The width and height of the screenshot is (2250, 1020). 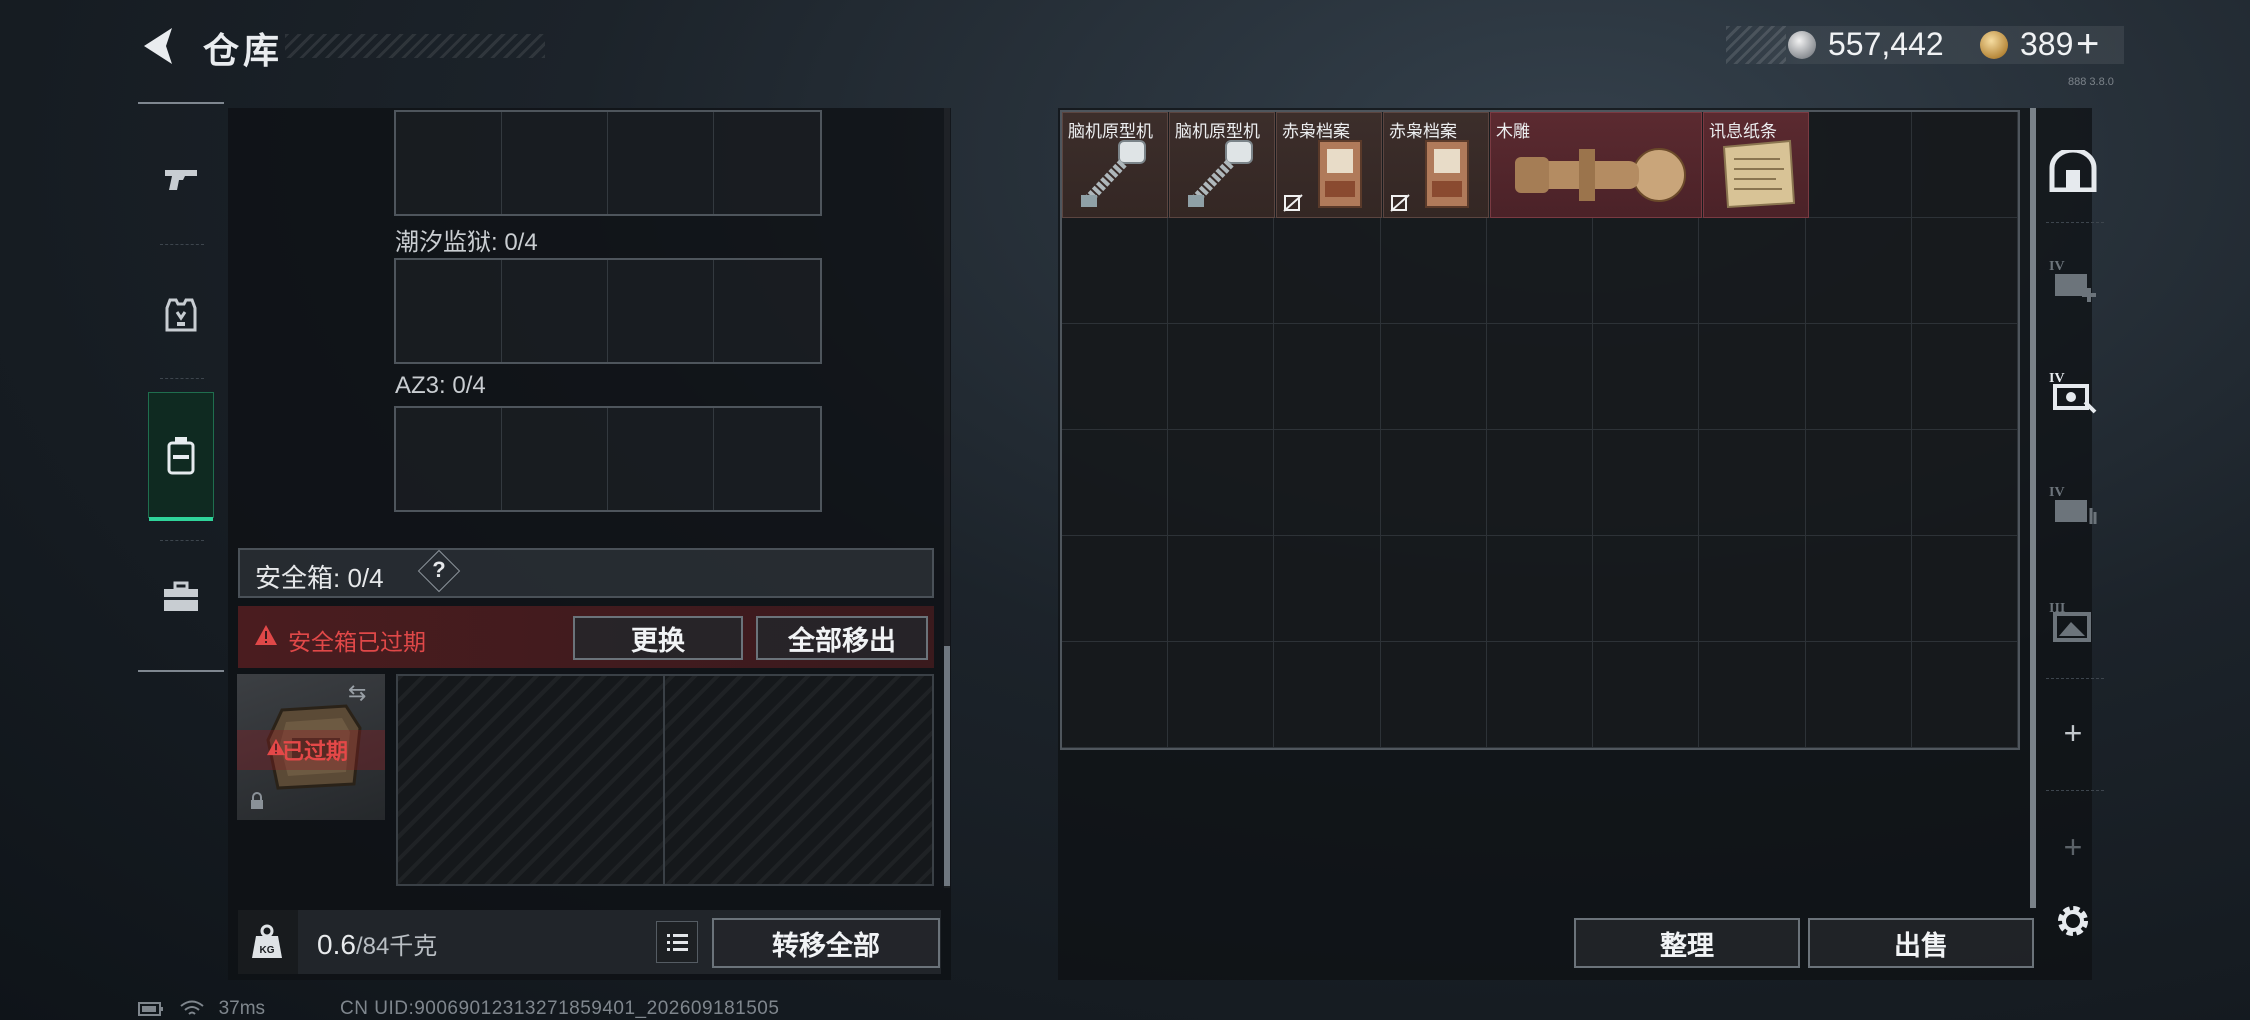 I want to click on container-slot-grid-top, so click(x=608, y=163).